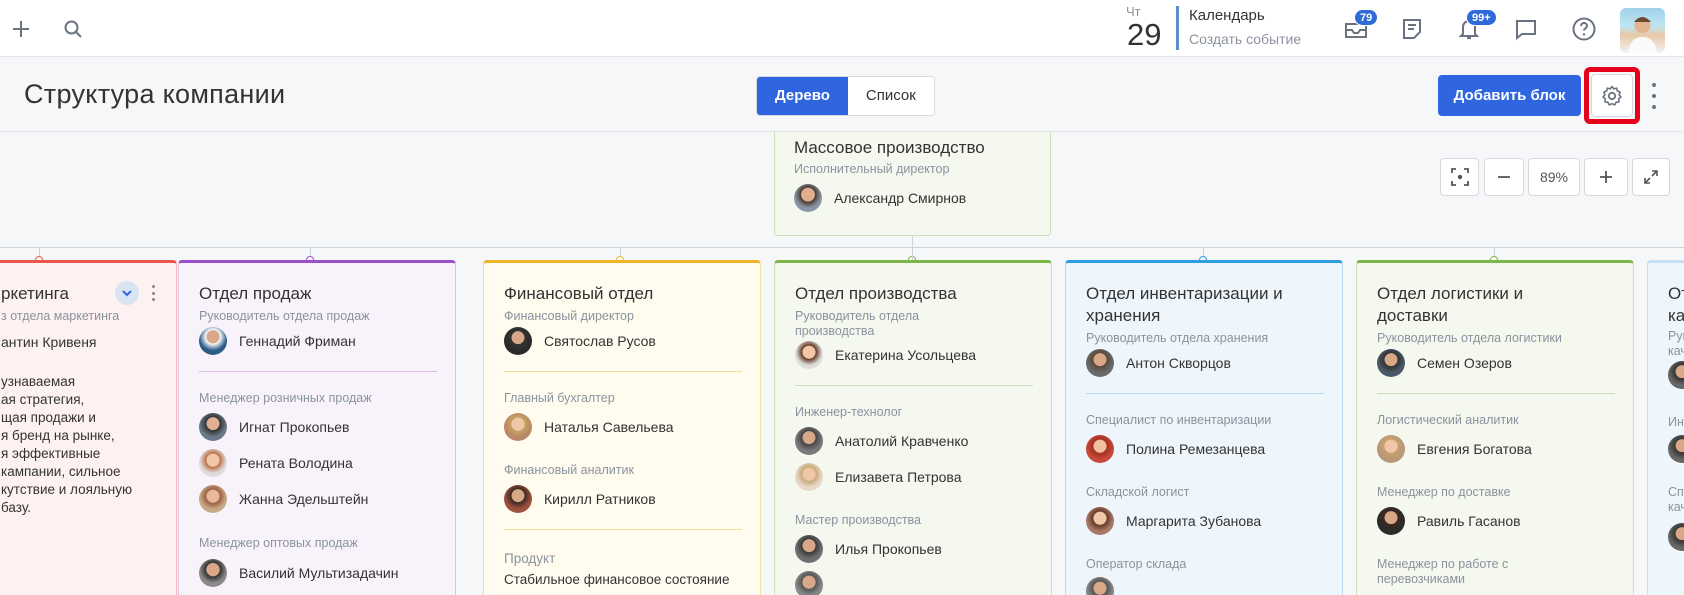  Describe the element at coordinates (283, 499) in the screenshot. I see `person-item: Жанна Эдельштейн` at that location.